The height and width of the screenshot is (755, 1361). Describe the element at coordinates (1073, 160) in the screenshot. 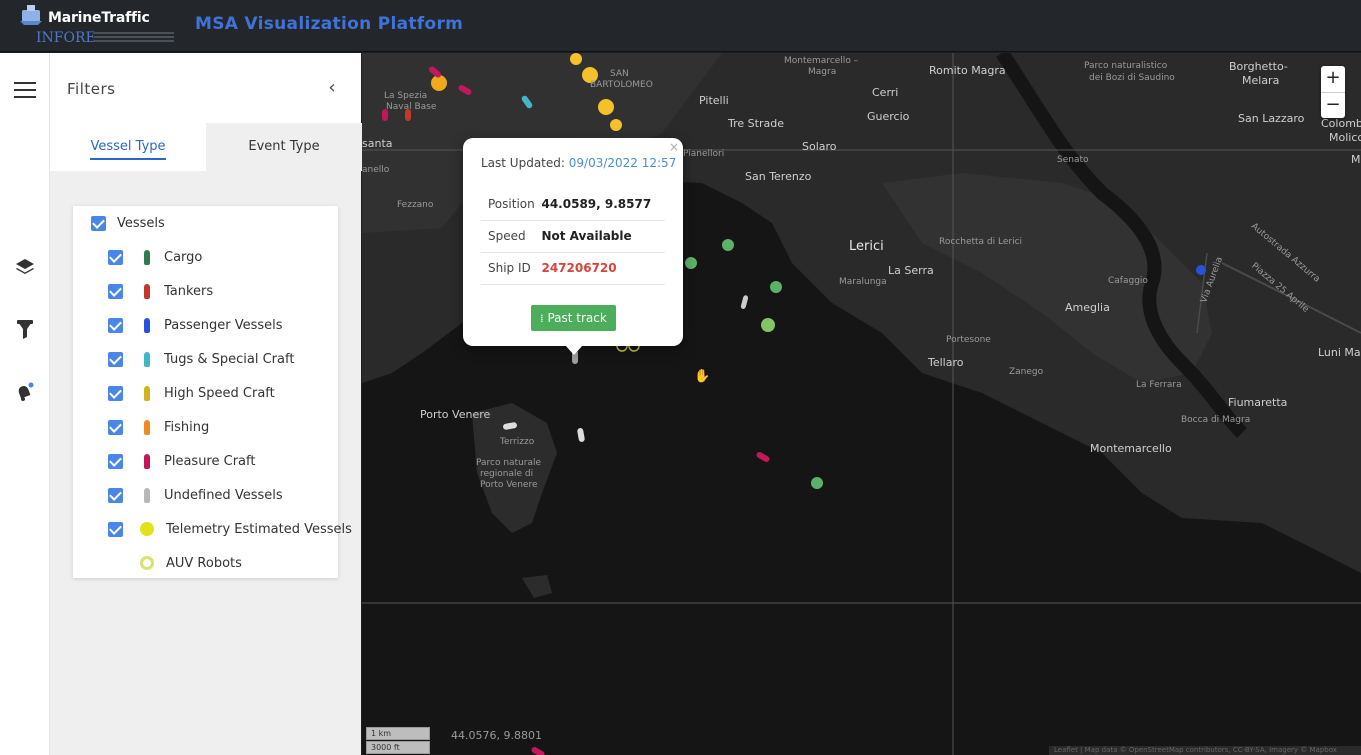

I see `map-place-label: Senato` at that location.